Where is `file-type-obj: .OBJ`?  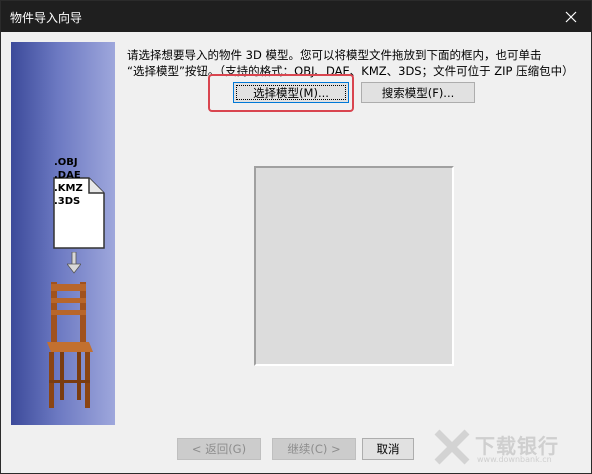 file-type-obj: .OBJ is located at coordinates (66, 162).